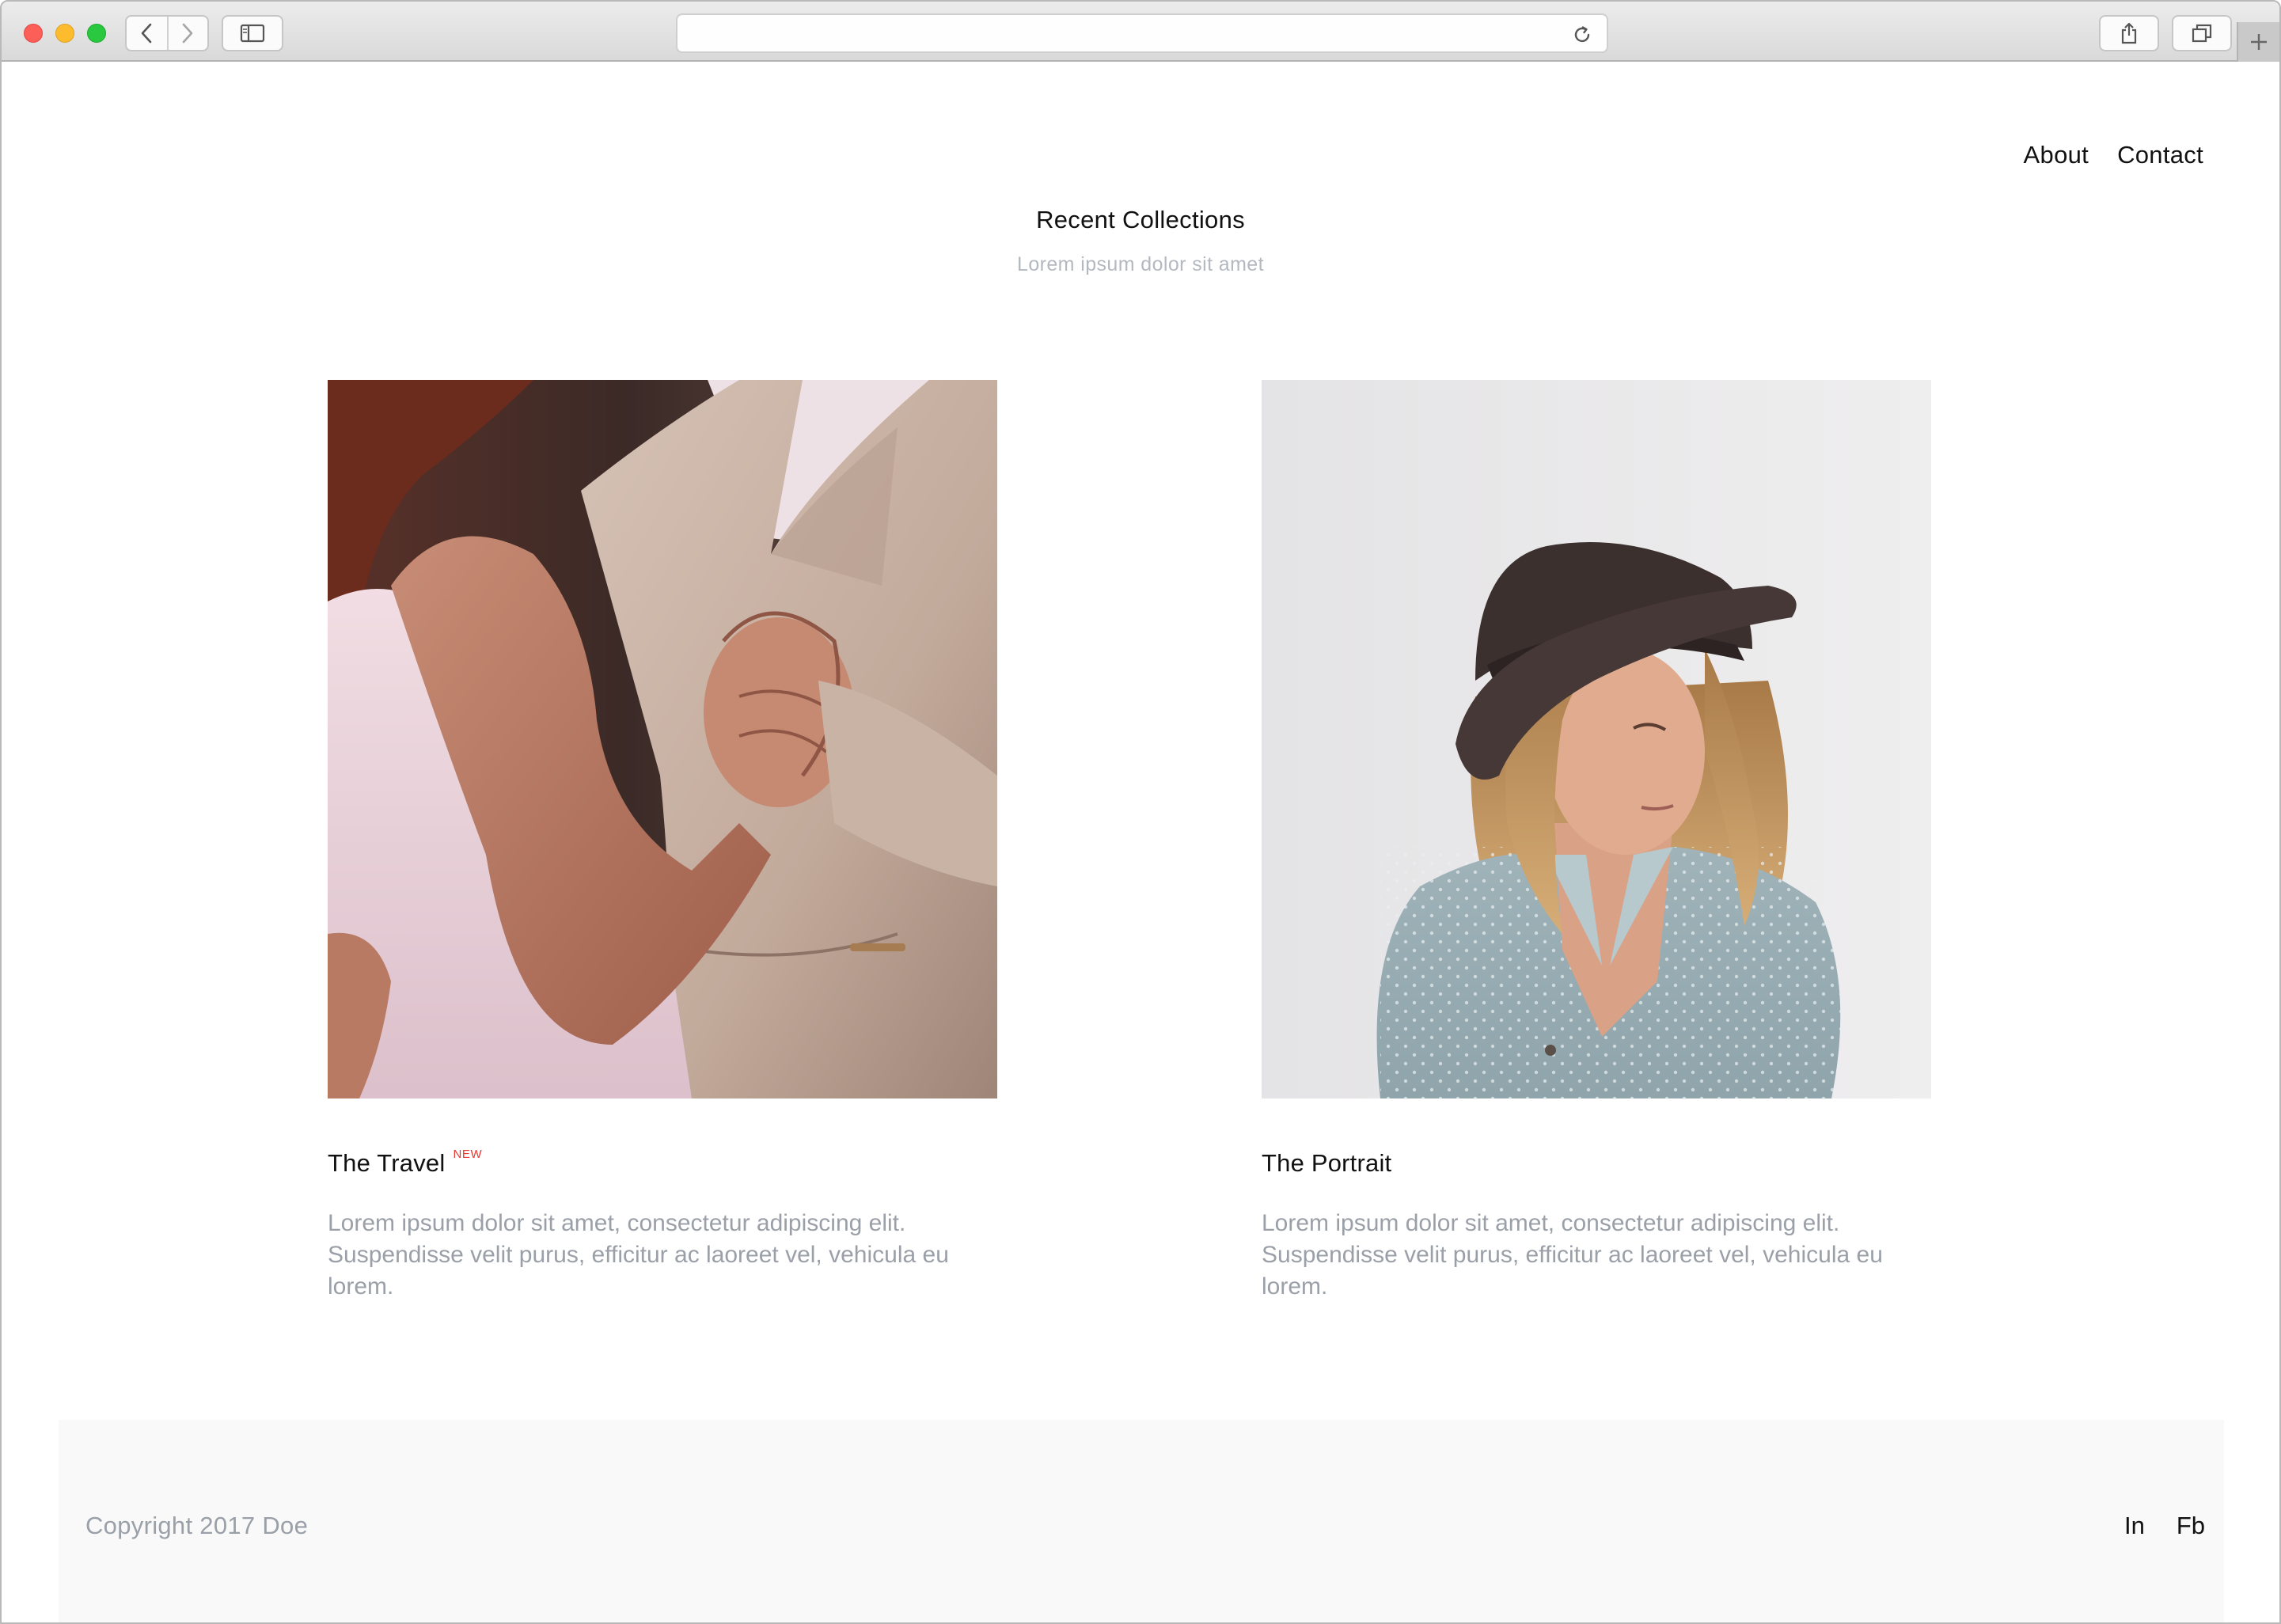 The image size is (2281, 1624). I want to click on top-nav: About Contact, so click(2113, 155).